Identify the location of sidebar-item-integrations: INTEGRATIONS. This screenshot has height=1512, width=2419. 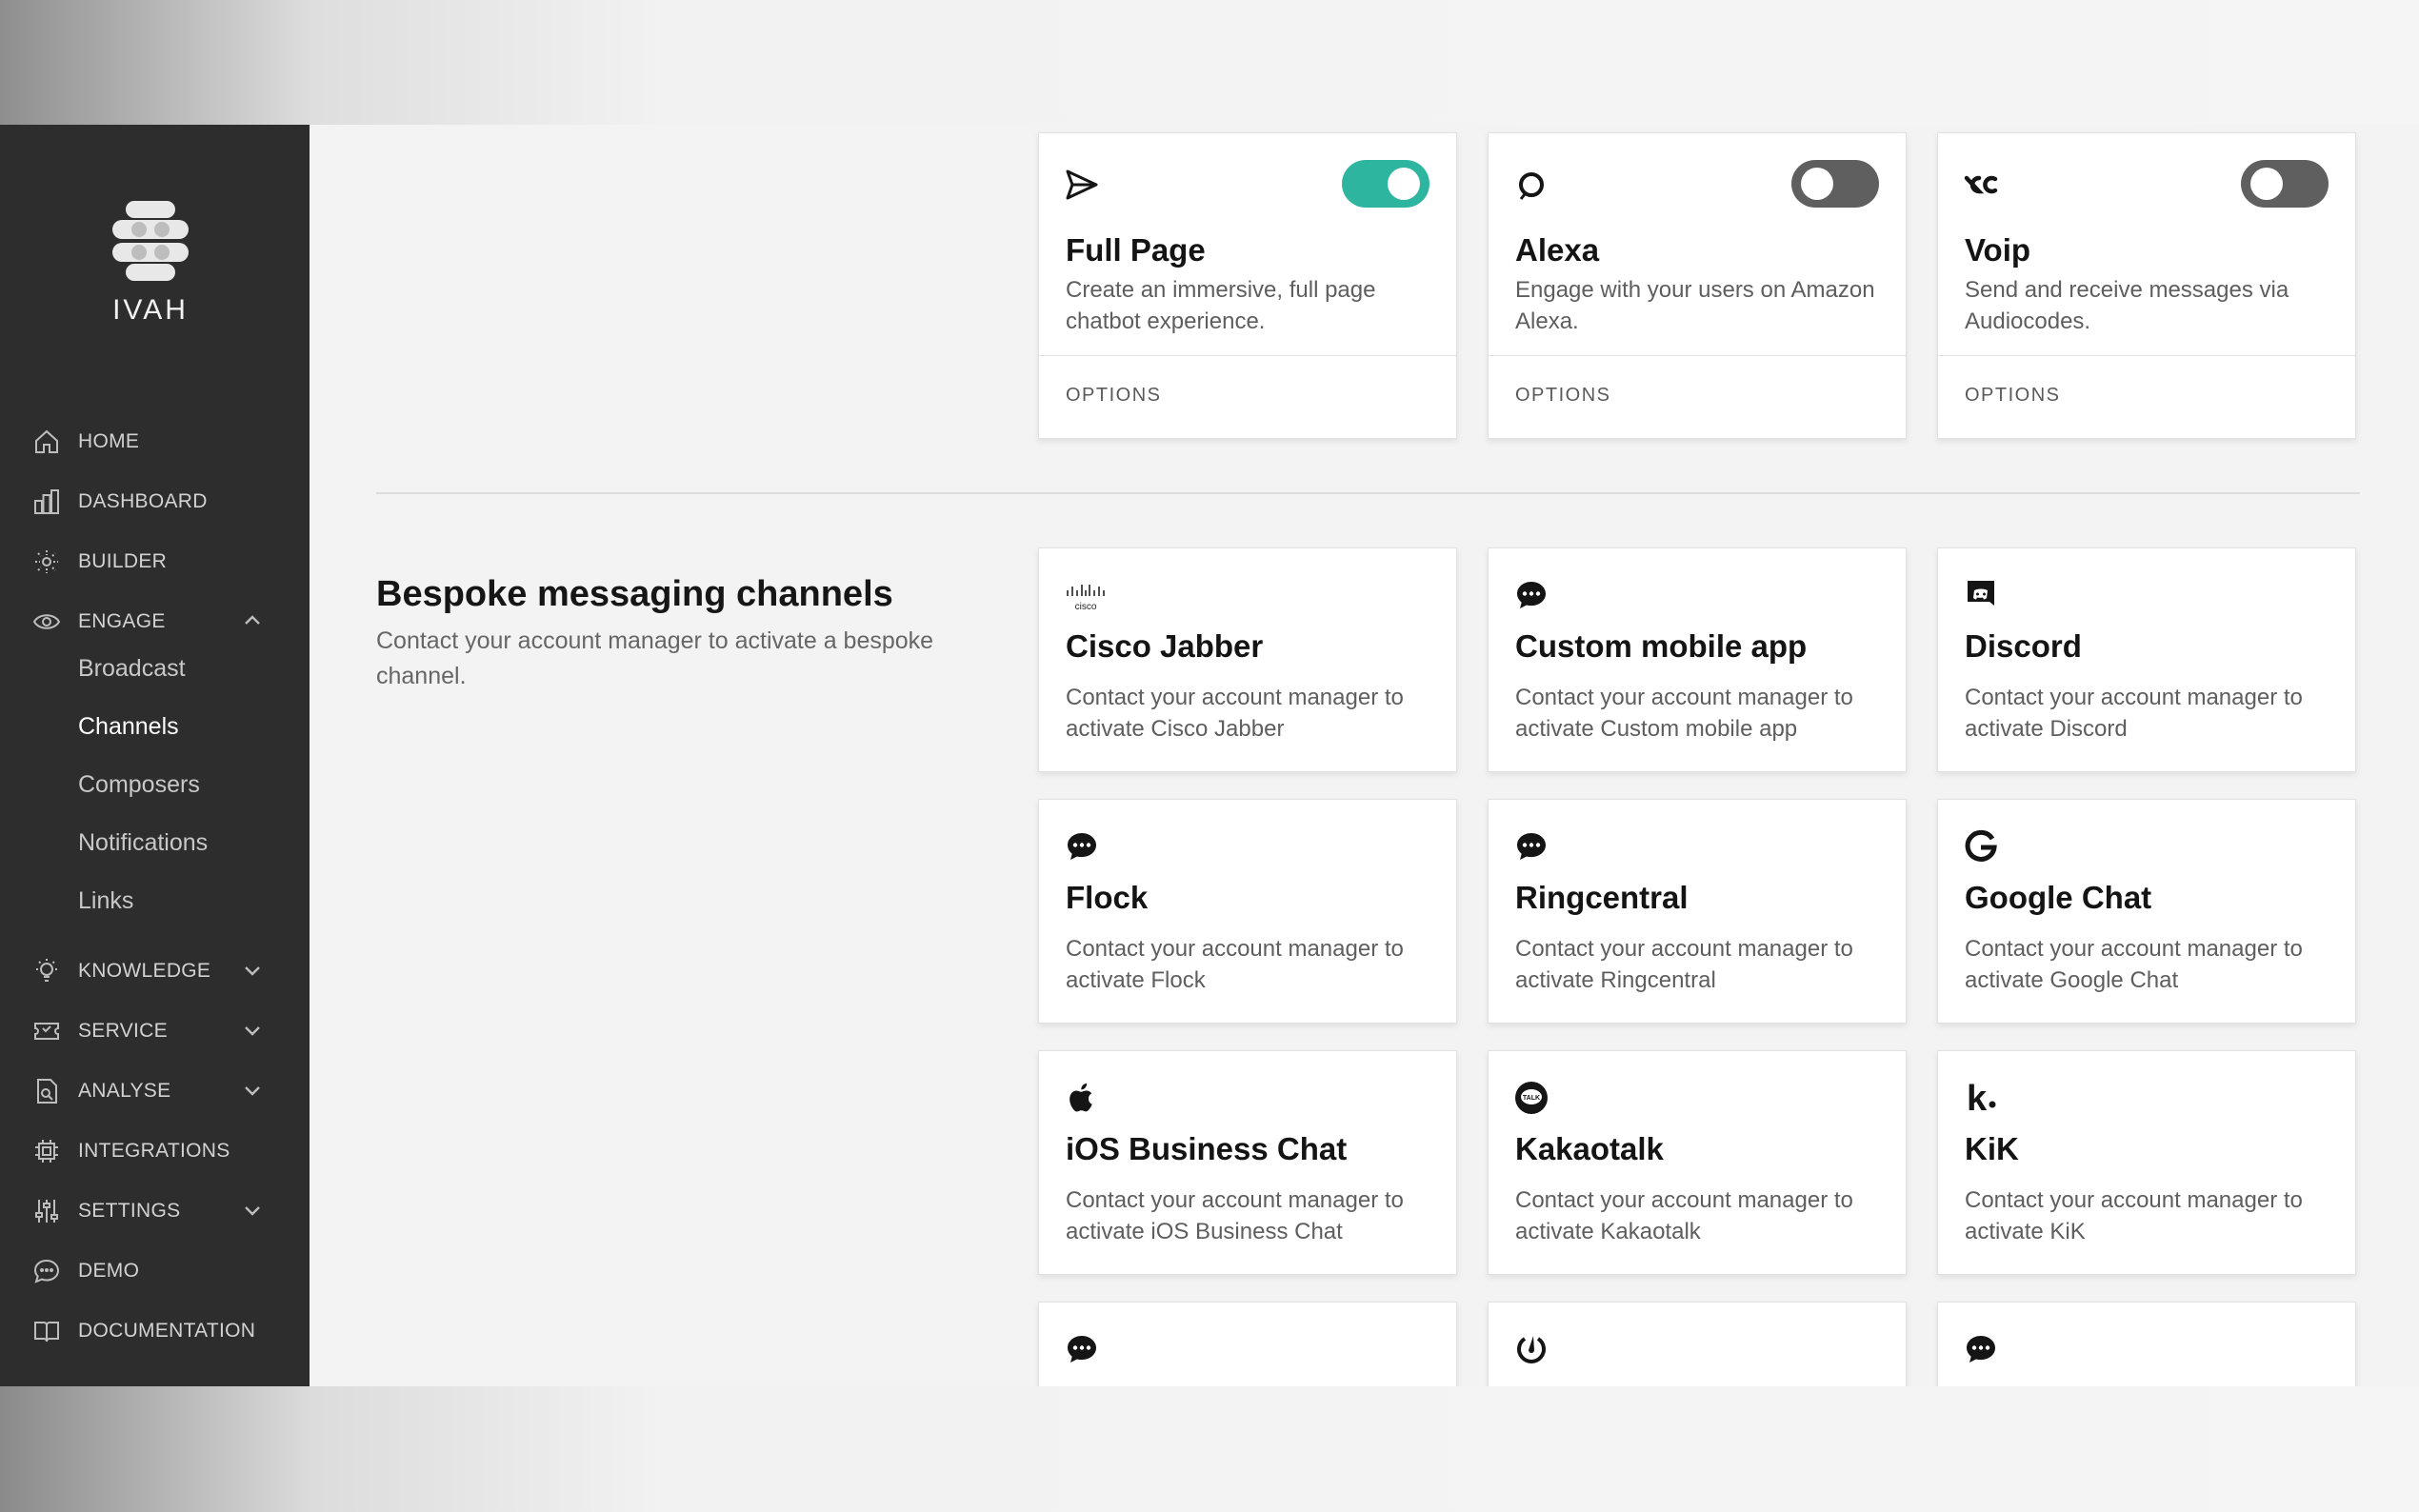
(155, 1150).